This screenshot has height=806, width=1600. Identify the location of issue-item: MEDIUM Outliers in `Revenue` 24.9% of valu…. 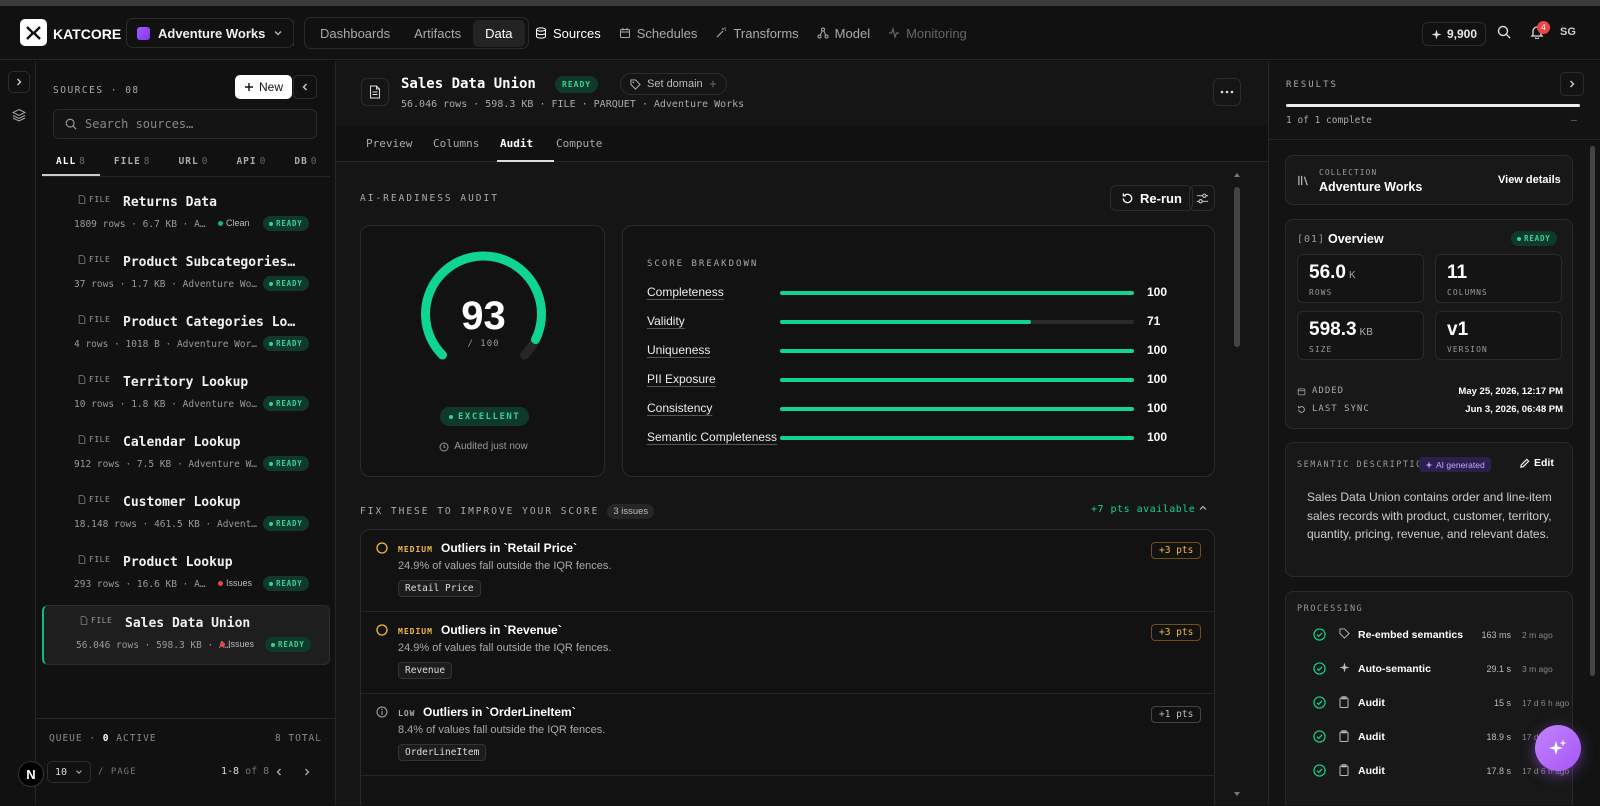
(787, 653).